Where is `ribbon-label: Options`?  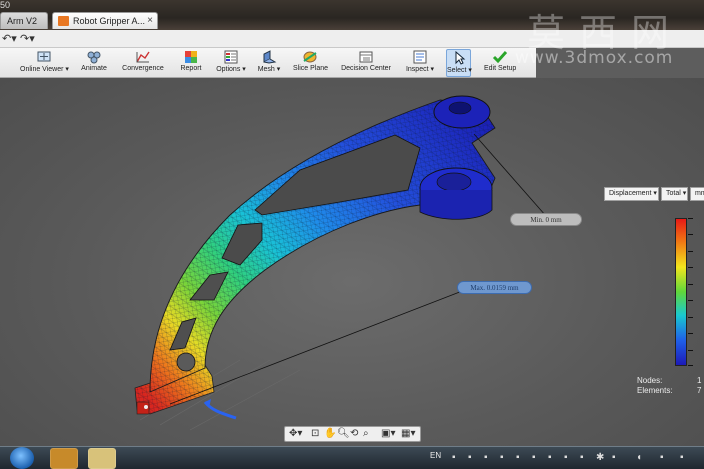
ribbon-label: Options is located at coordinates (228, 69).